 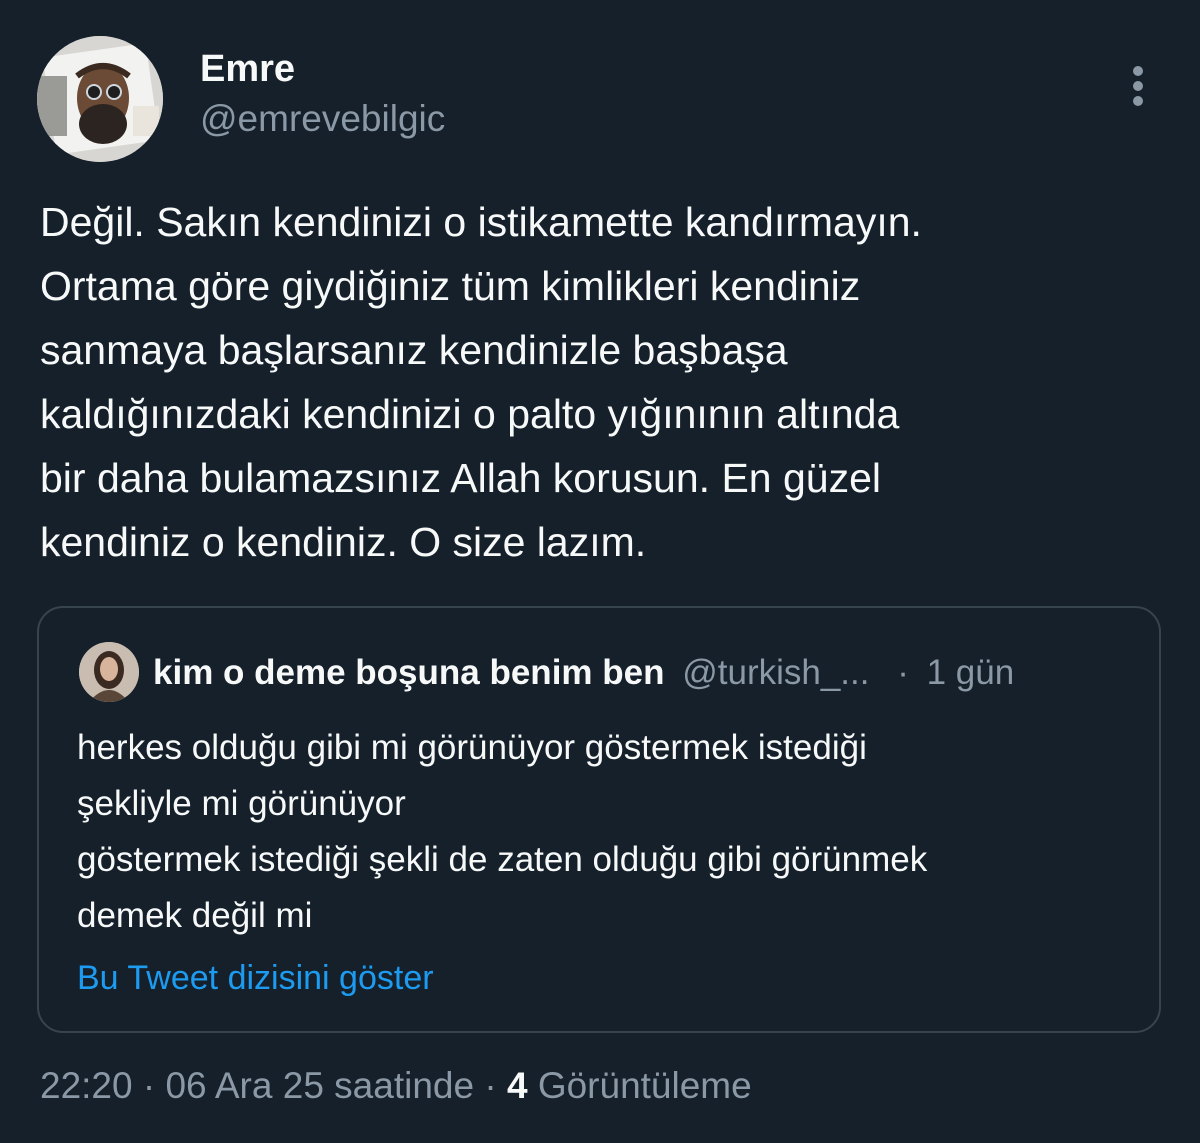 I want to click on quoted-text-line: şekliyle mi görünüyor, so click(x=241, y=803).